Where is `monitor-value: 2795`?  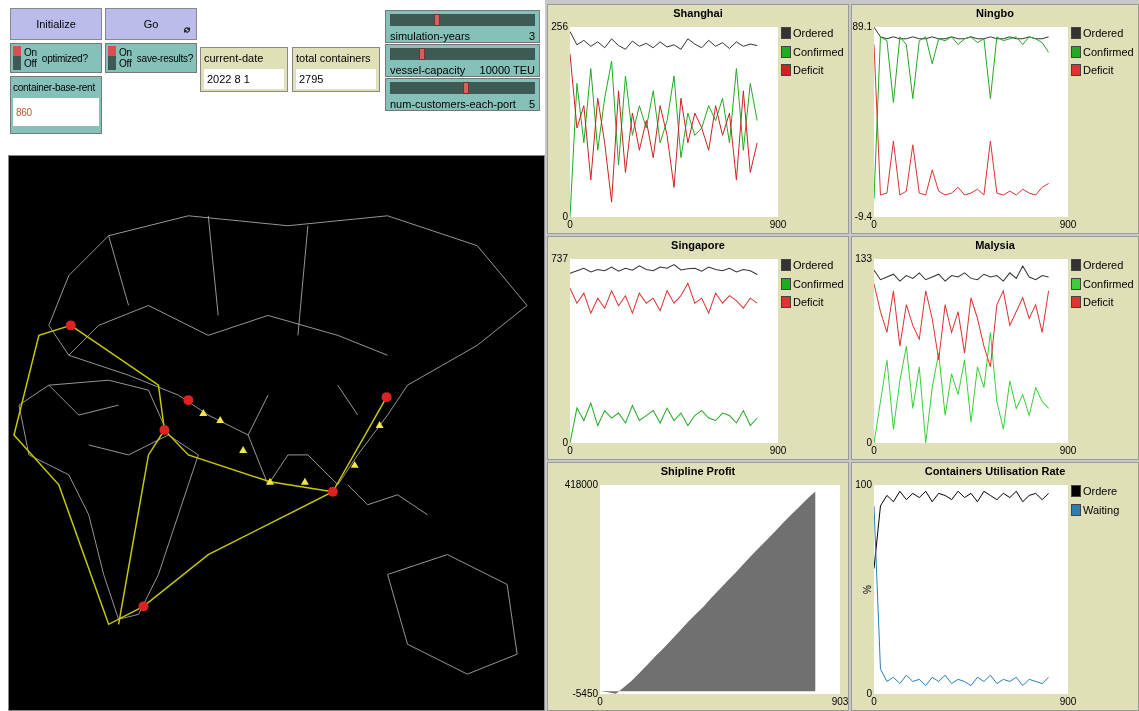 monitor-value: 2795 is located at coordinates (336, 78).